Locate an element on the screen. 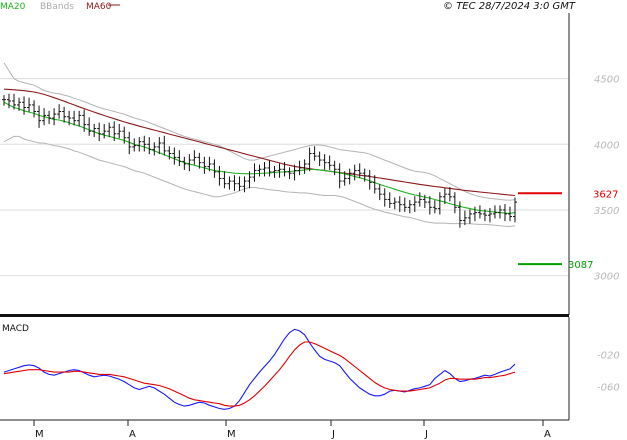  level-support-label: 3087 is located at coordinates (580, 265).